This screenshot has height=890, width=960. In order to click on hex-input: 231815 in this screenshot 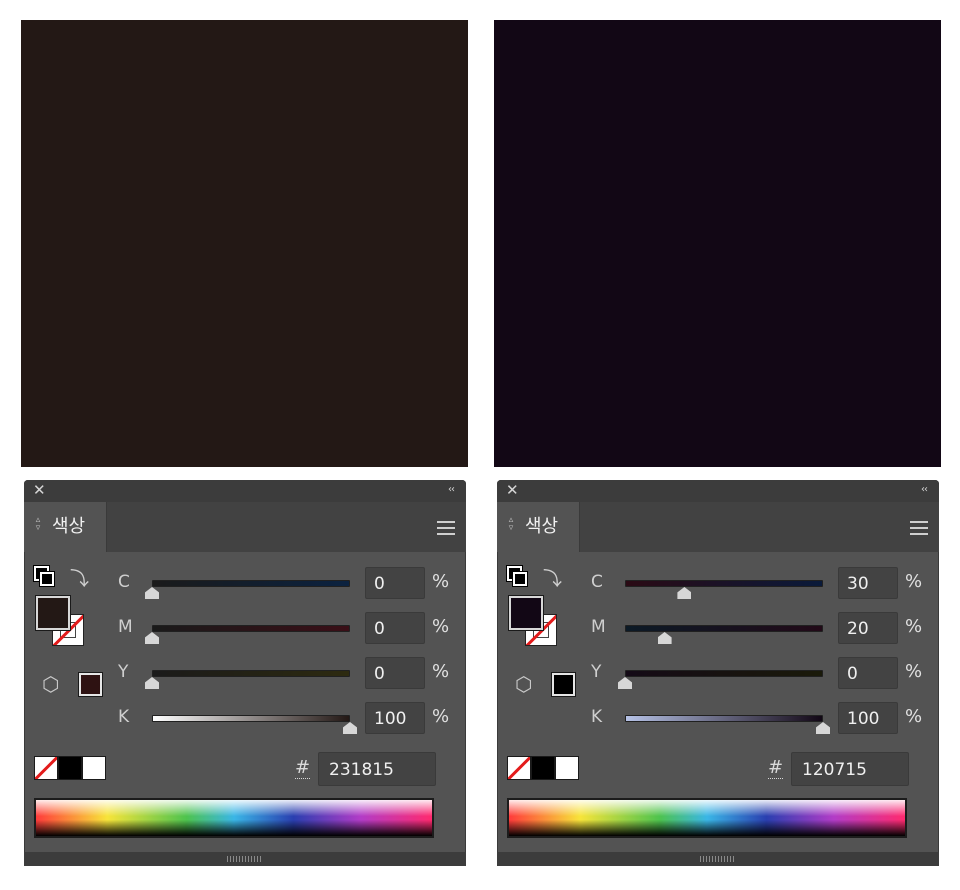, I will do `click(377, 769)`.